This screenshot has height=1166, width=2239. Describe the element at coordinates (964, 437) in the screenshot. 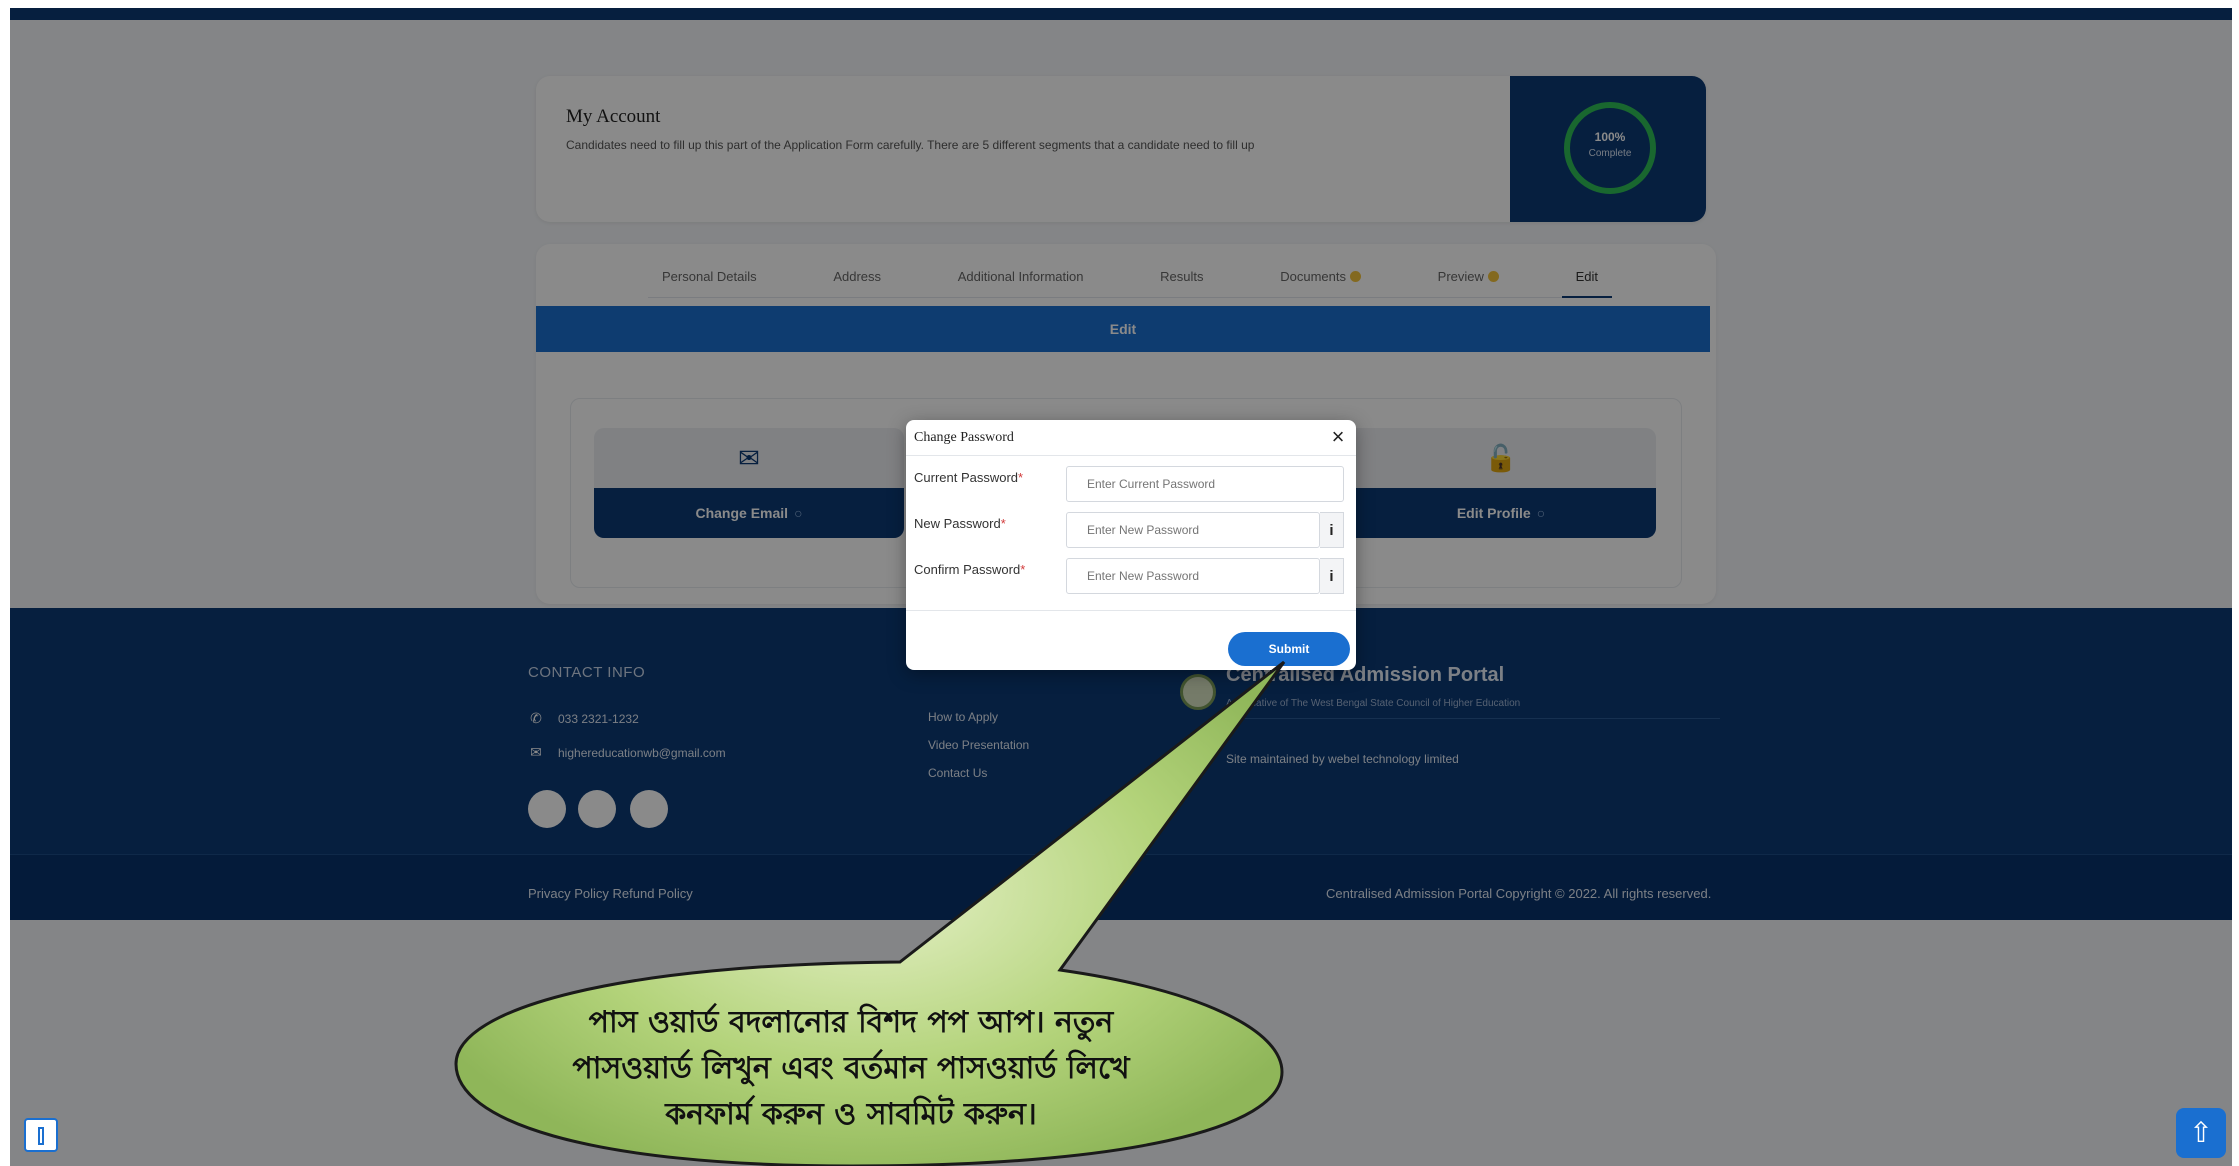

I see `modal-title: Change Password` at that location.